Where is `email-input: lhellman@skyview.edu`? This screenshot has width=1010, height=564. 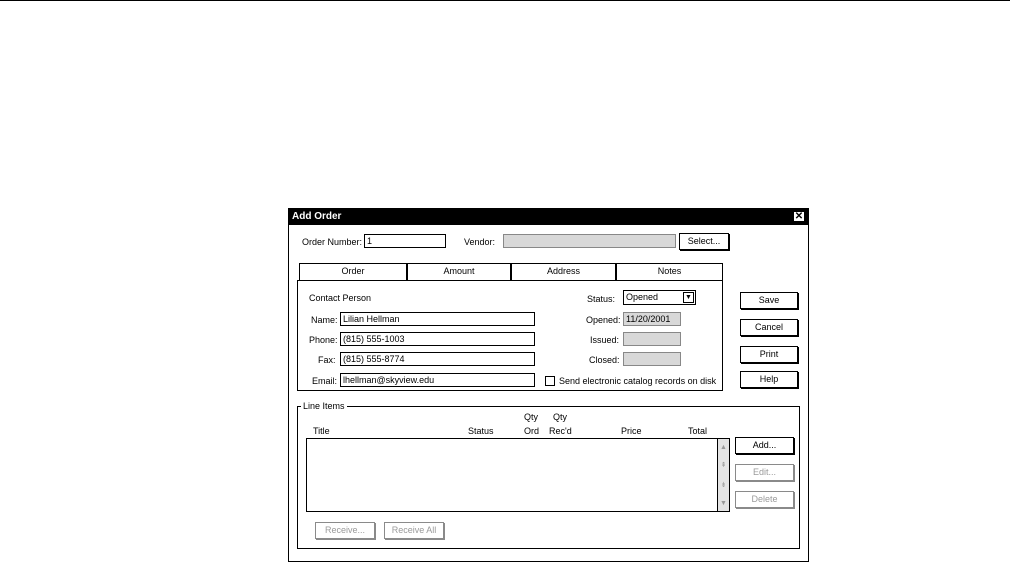
email-input: lhellman@skyview.edu is located at coordinates (437, 380).